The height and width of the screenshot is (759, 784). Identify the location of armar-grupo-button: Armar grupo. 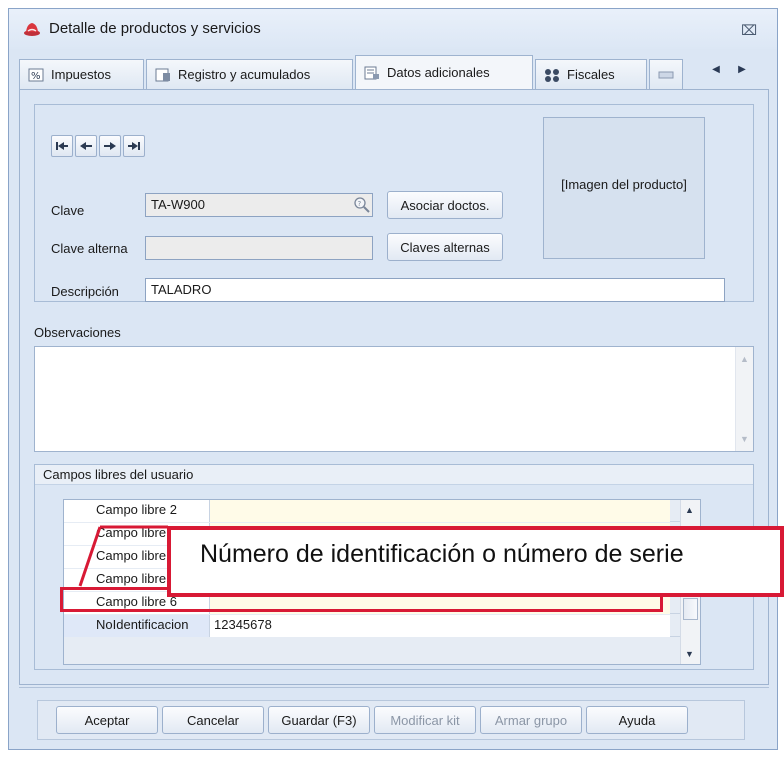
(531, 720).